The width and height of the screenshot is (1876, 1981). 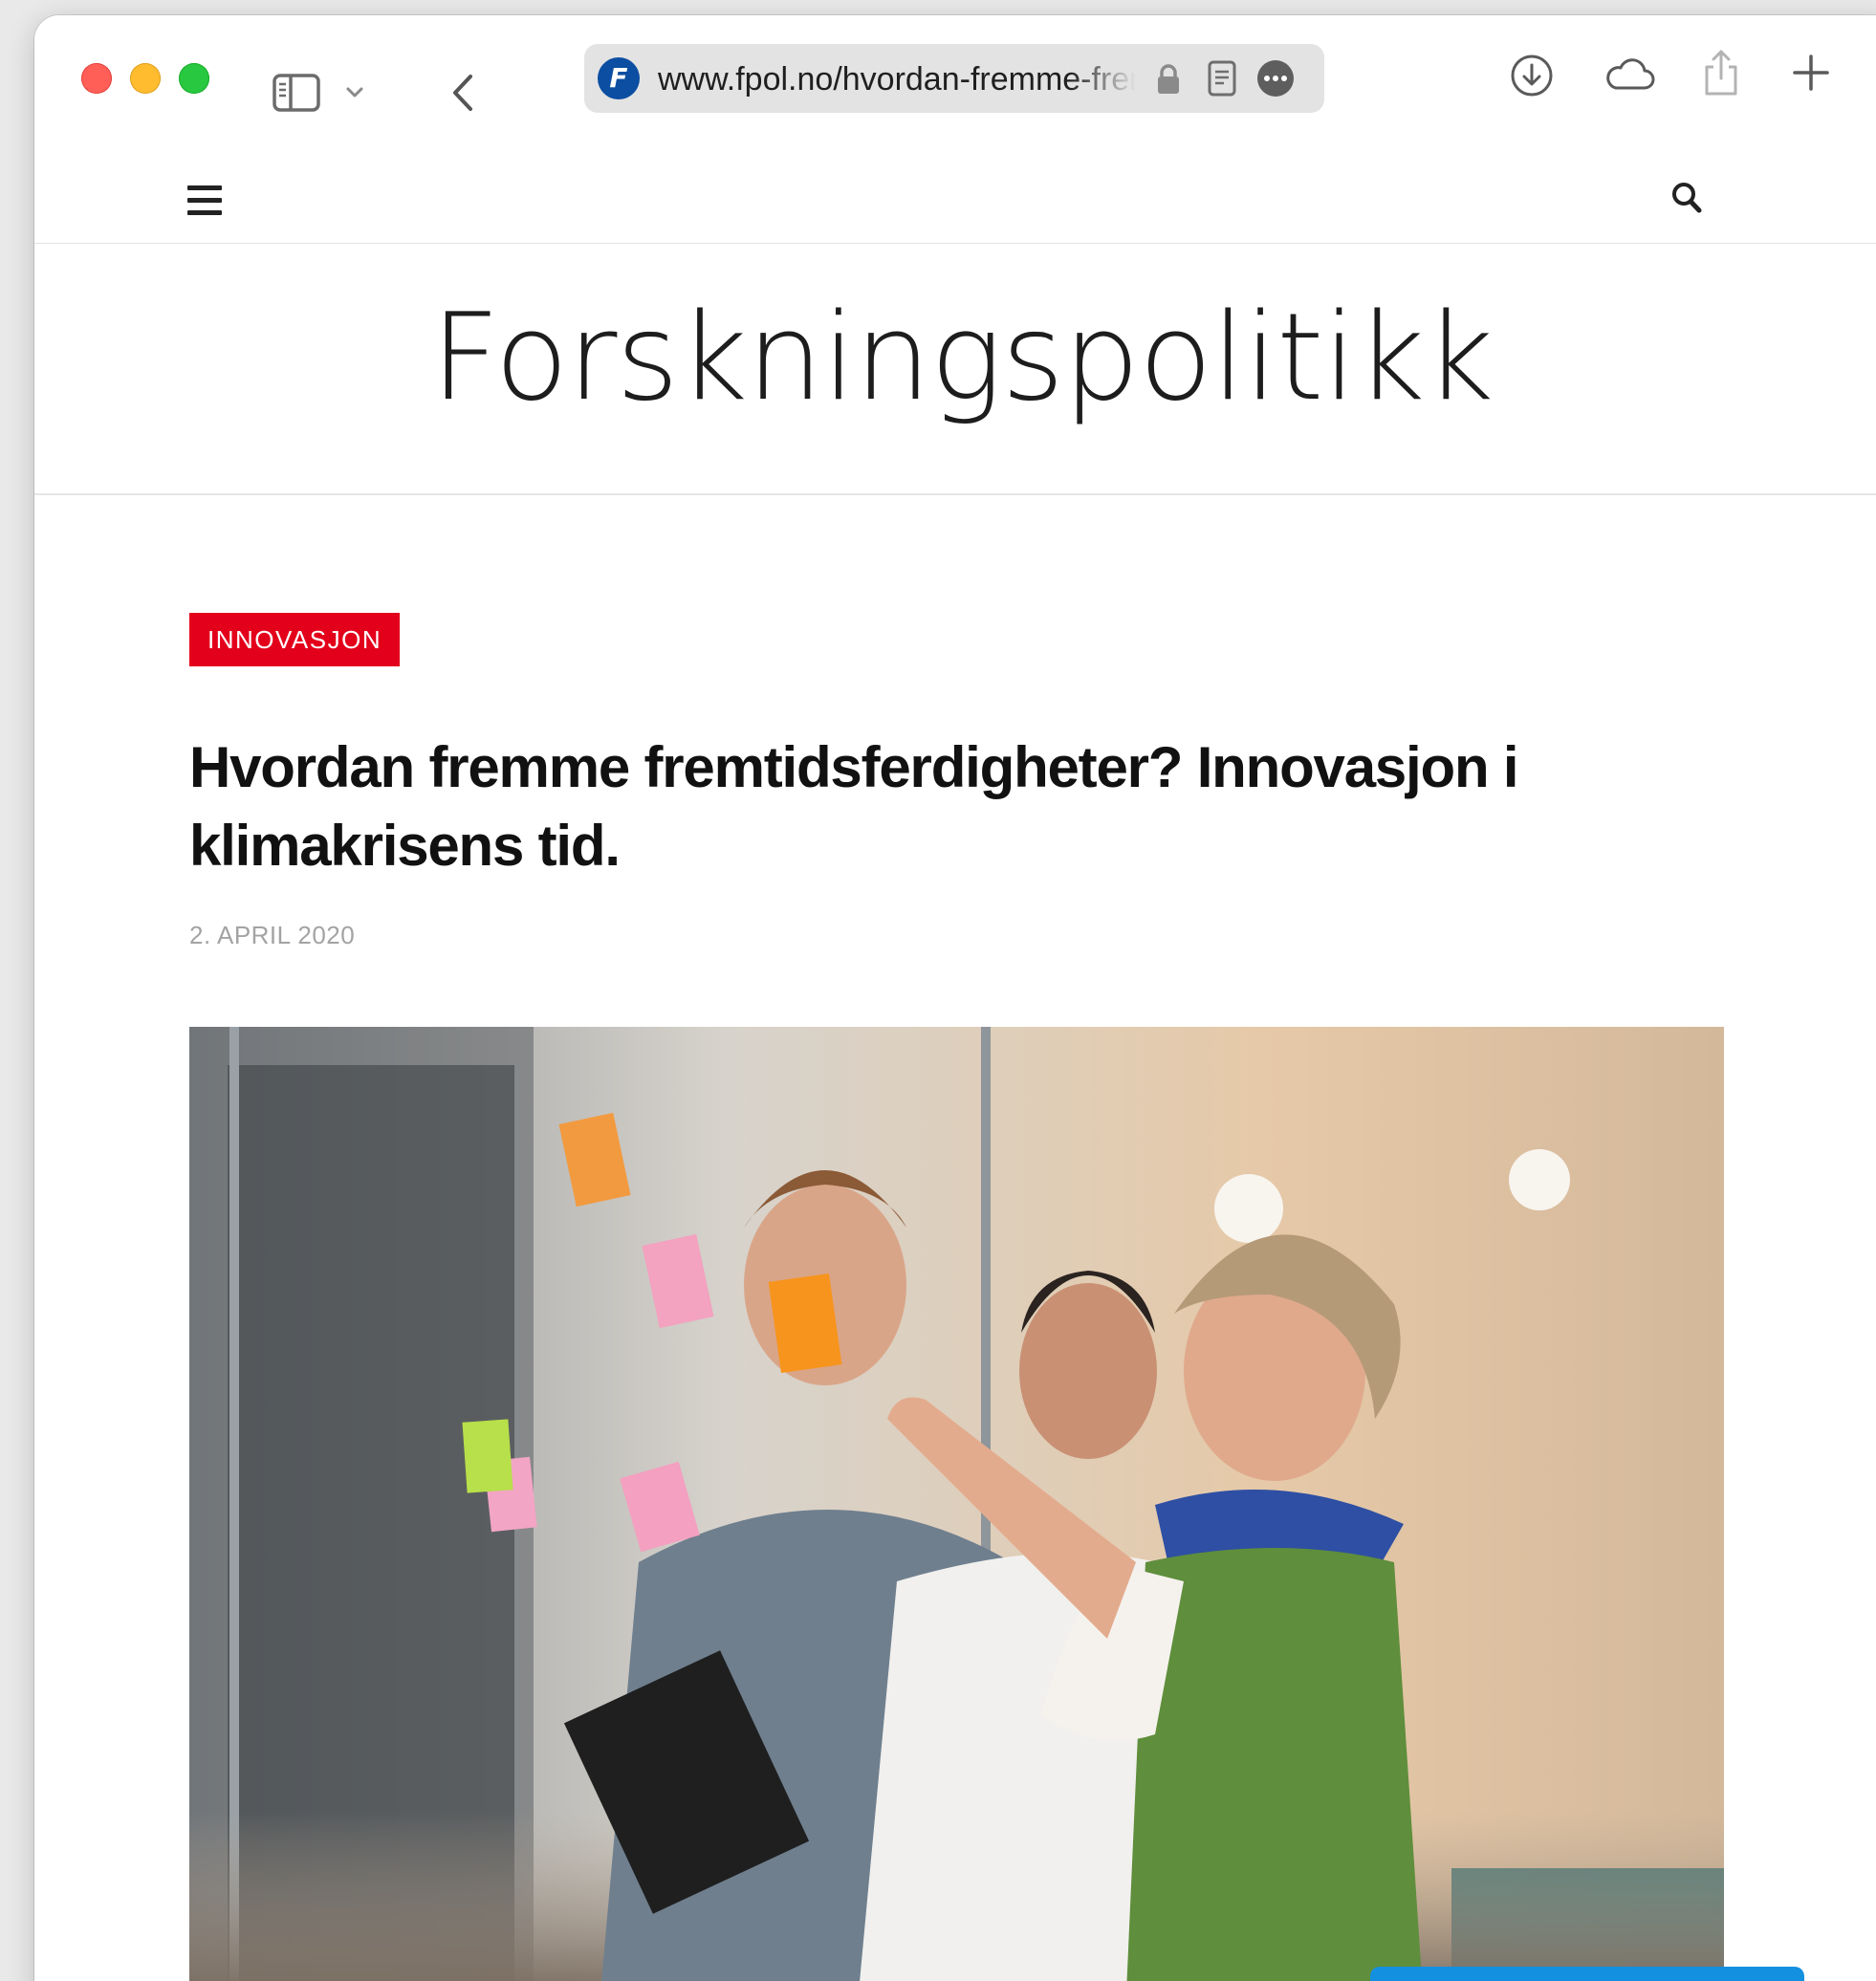 I want to click on lock-icon, so click(x=1168, y=79).